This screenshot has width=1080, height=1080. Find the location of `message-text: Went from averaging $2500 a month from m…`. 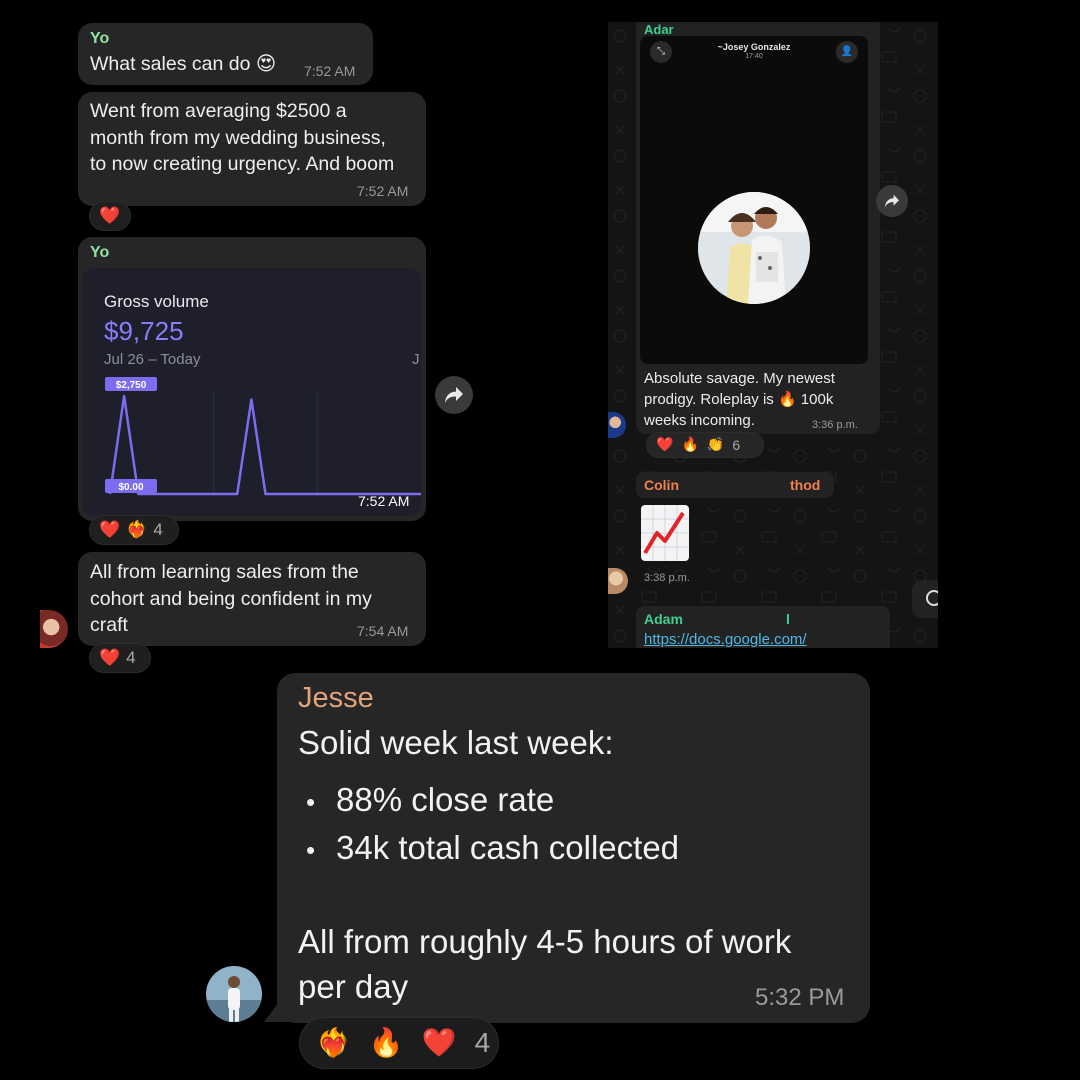

message-text: Went from averaging $2500 a month from m… is located at coordinates (242, 137).